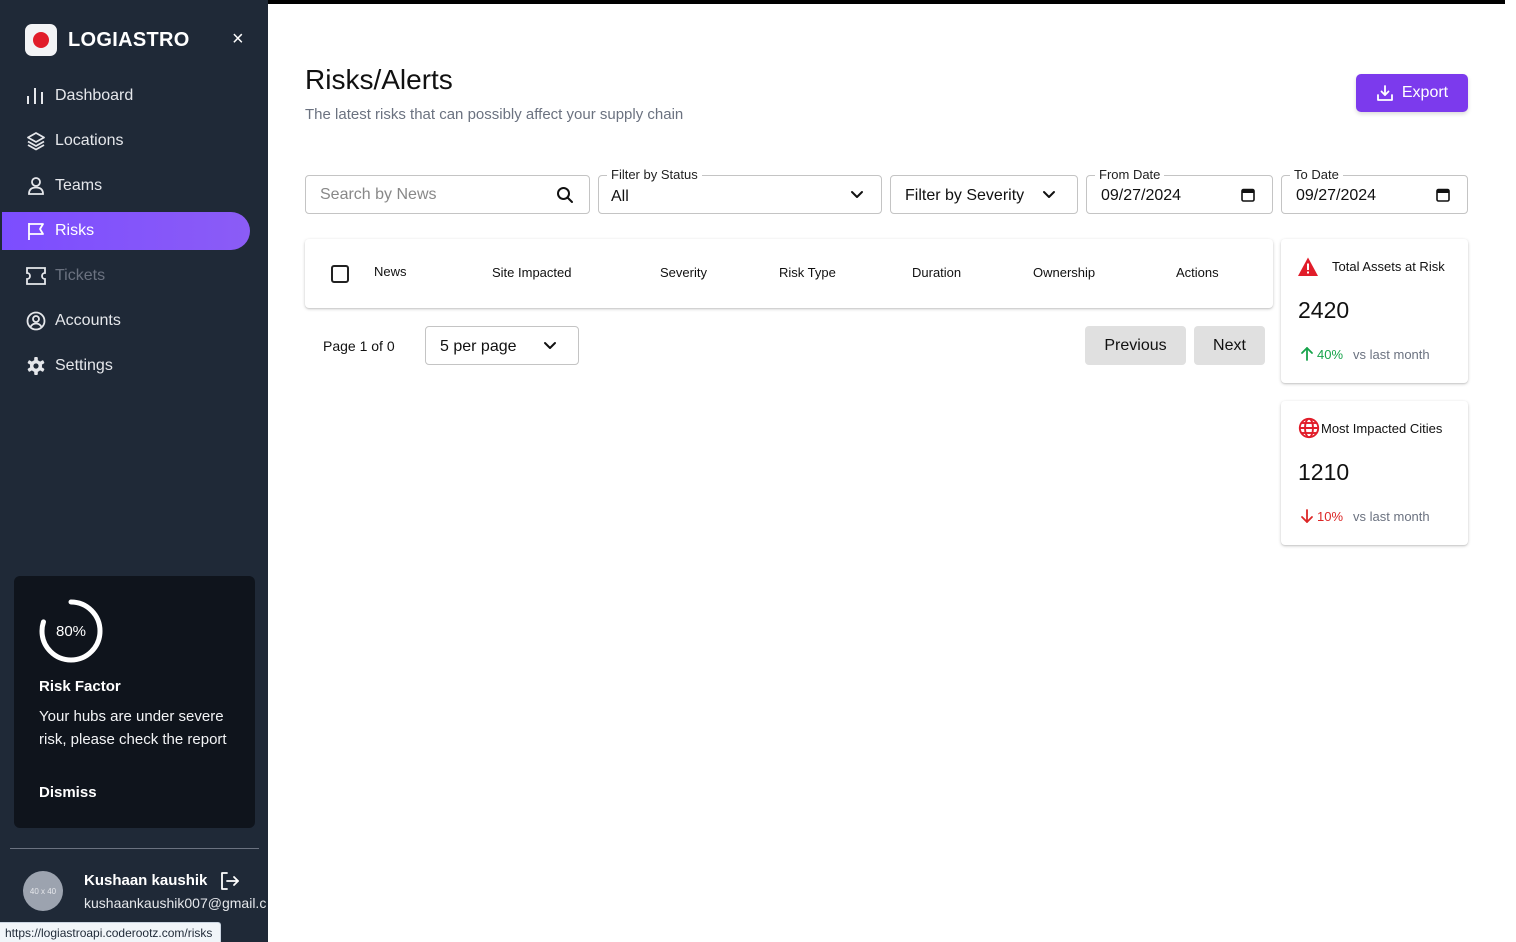 This screenshot has height=942, width=1516. I want to click on from-date-value: 09/27/2024, so click(1141, 195).